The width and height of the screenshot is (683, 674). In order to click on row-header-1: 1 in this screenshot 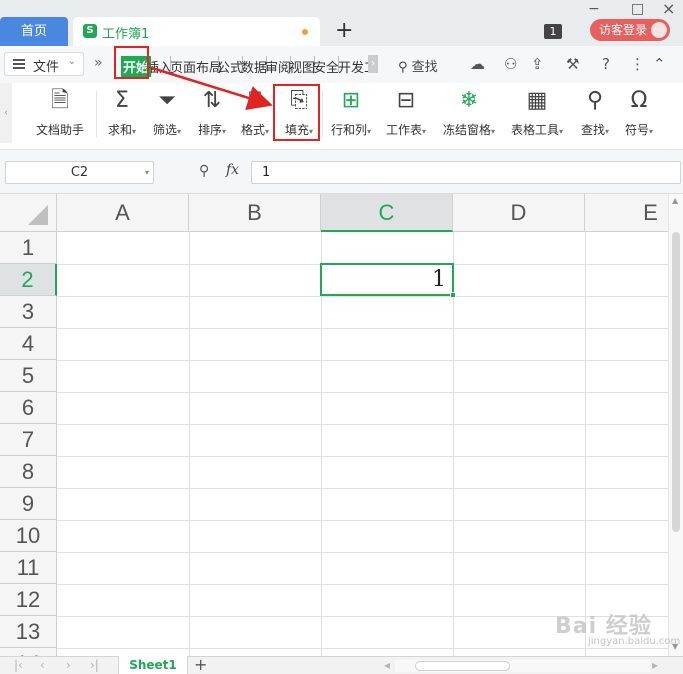, I will do `click(28, 248)`.